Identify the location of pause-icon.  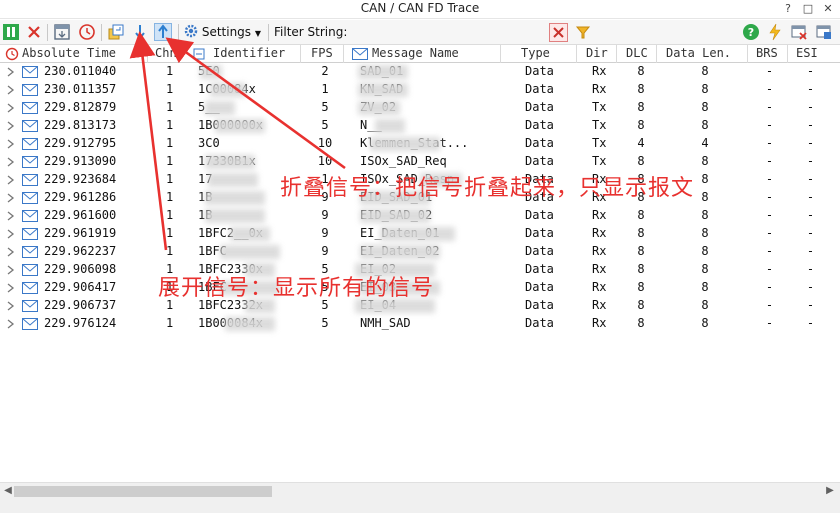
(11, 32).